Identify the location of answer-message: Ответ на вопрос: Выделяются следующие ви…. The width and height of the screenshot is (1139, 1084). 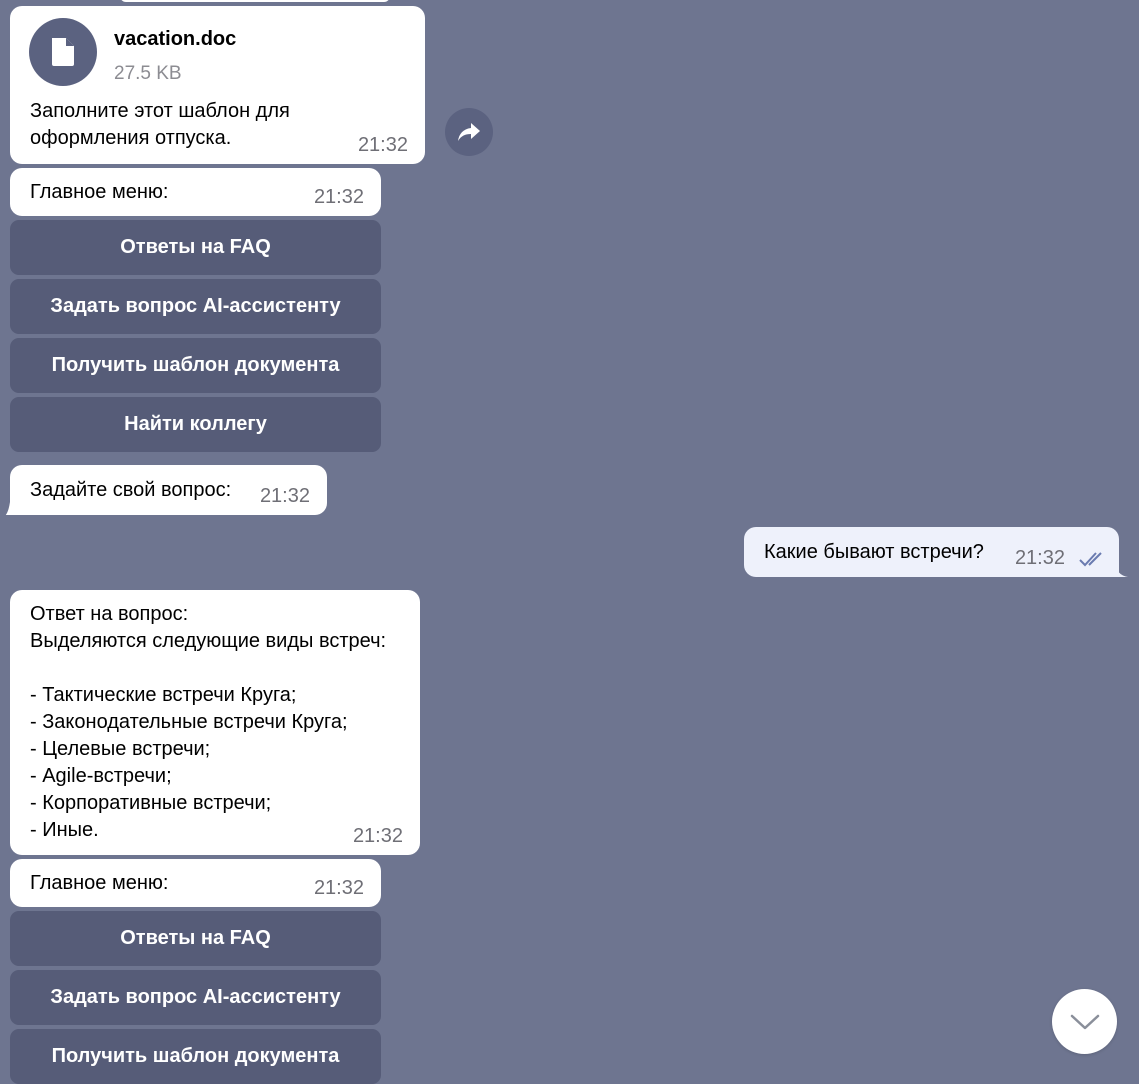
(215, 722).